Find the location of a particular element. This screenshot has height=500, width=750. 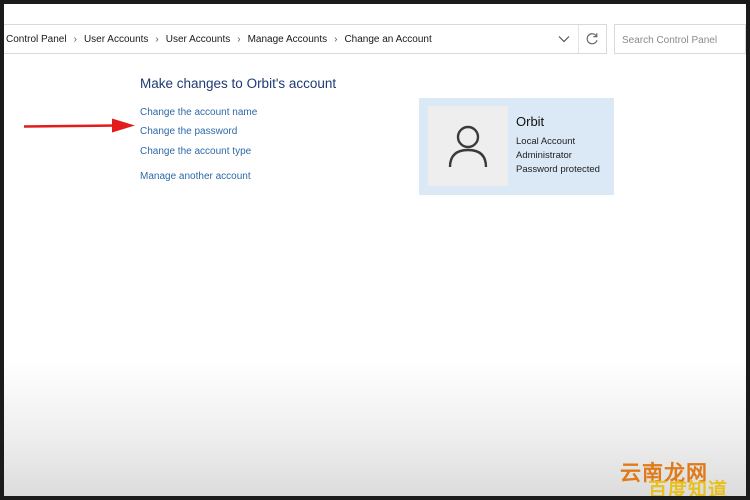

account-password-status: Password protected is located at coordinates (558, 169).